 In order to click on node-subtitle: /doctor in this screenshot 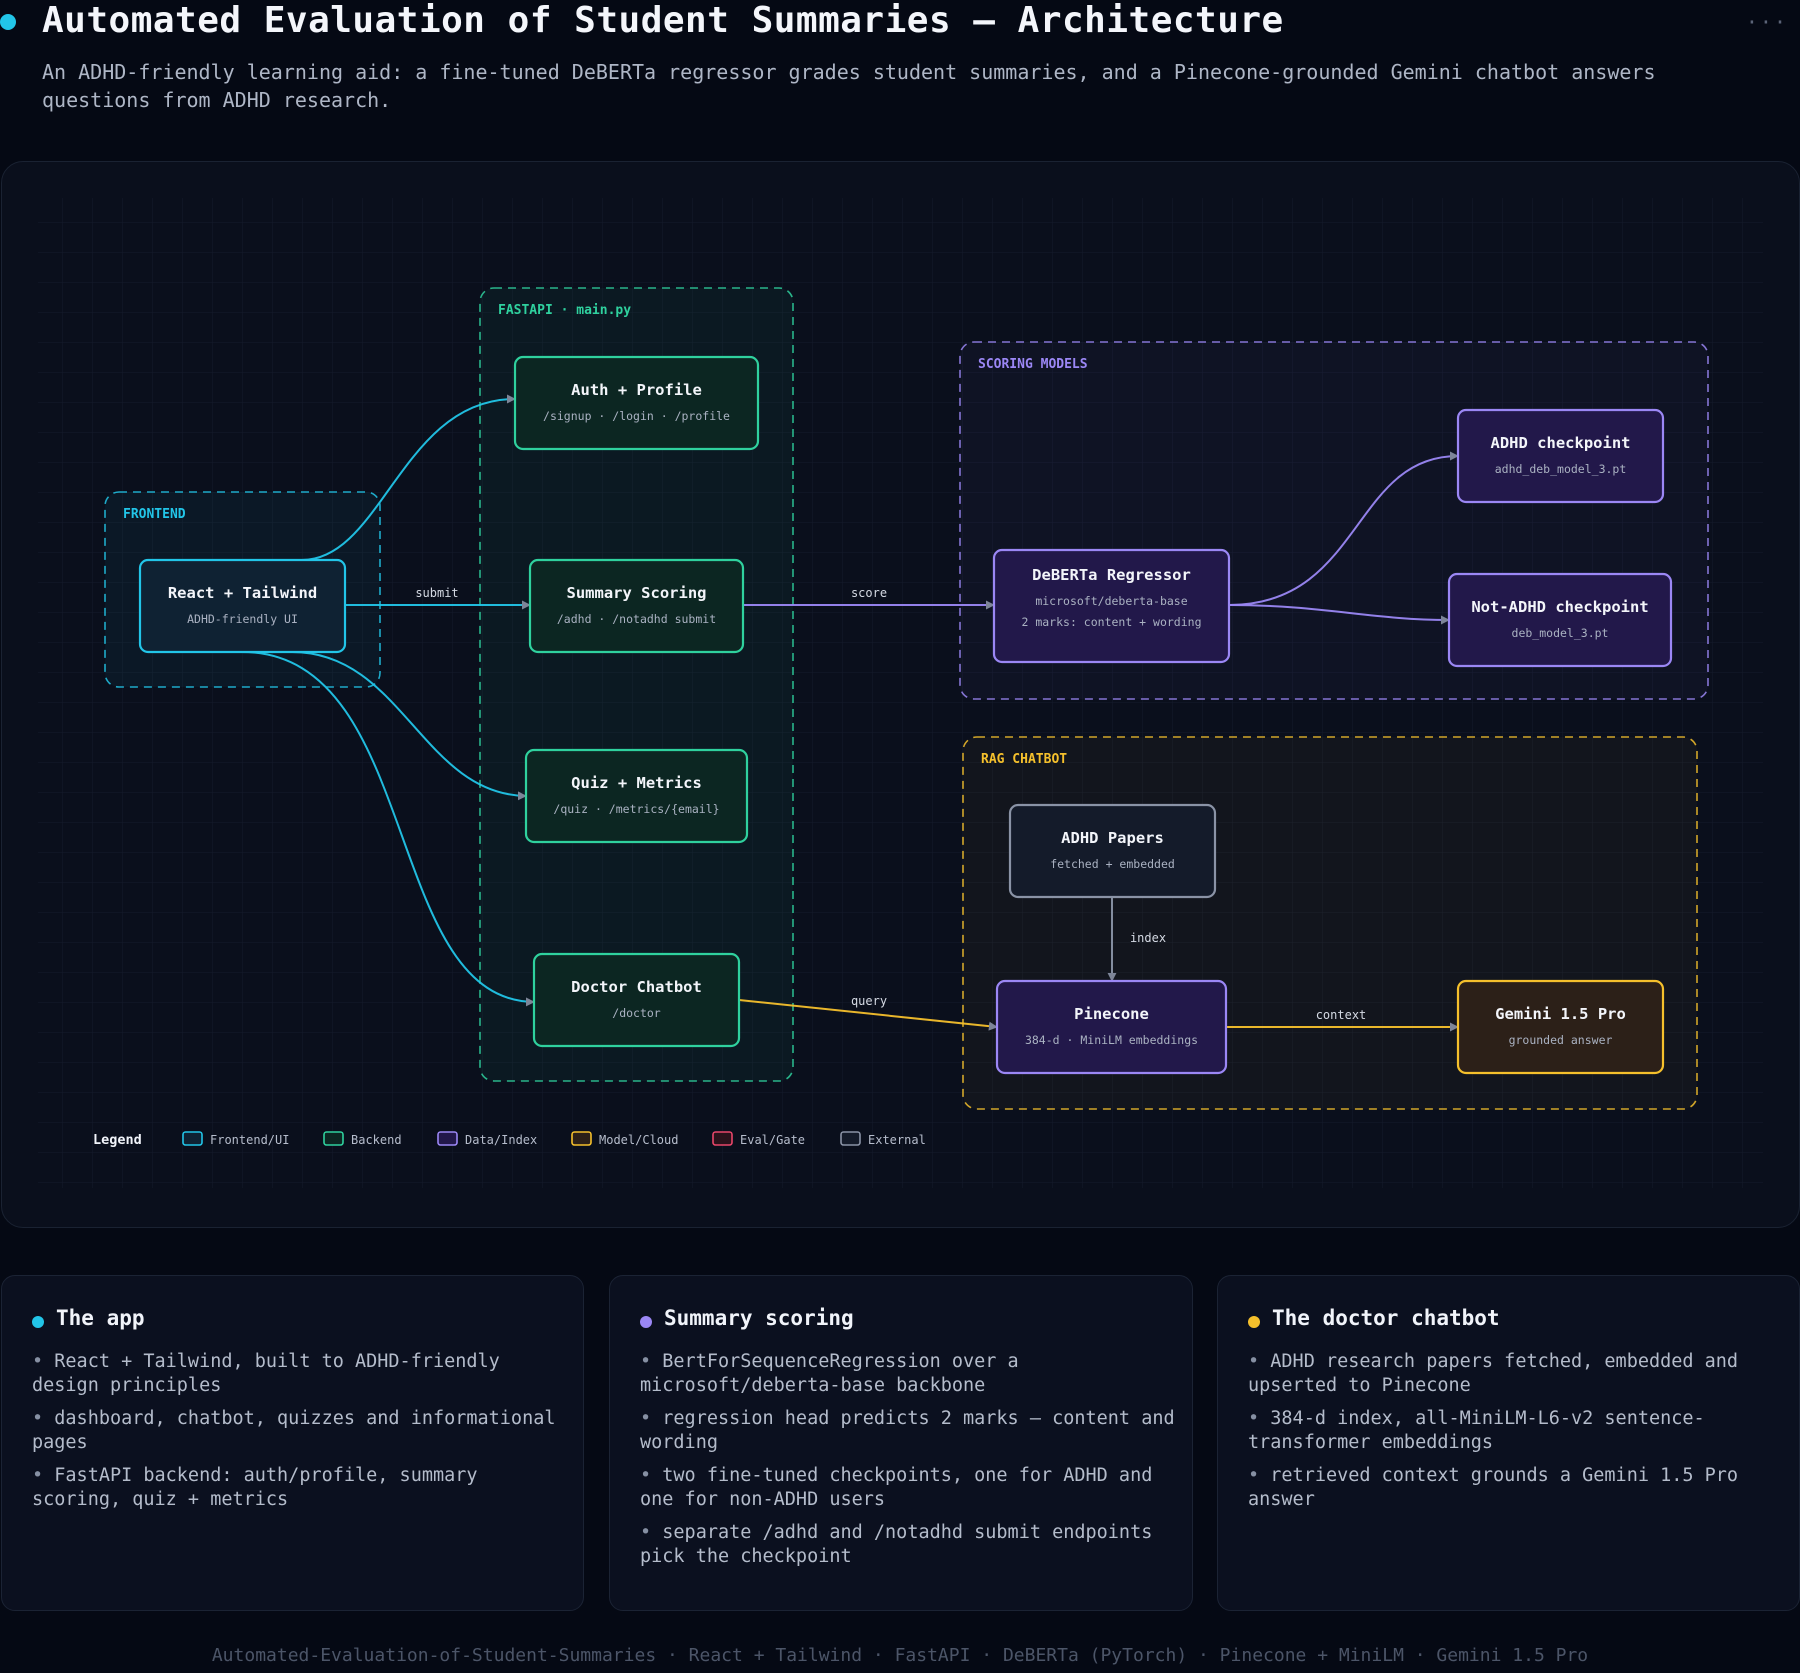, I will do `click(636, 1013)`.